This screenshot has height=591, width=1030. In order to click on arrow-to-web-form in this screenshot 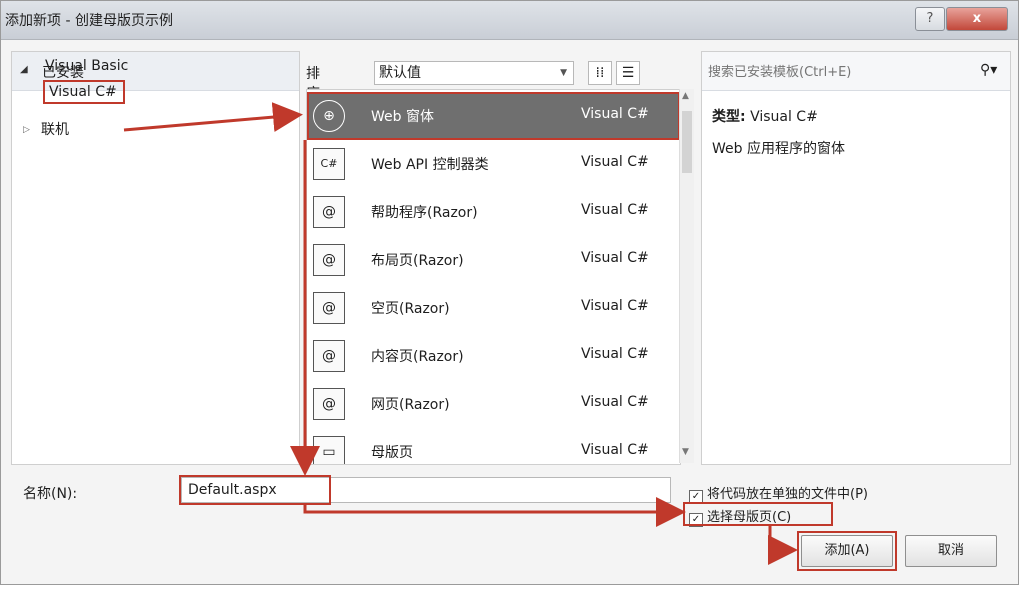, I will do `click(213, 117)`.